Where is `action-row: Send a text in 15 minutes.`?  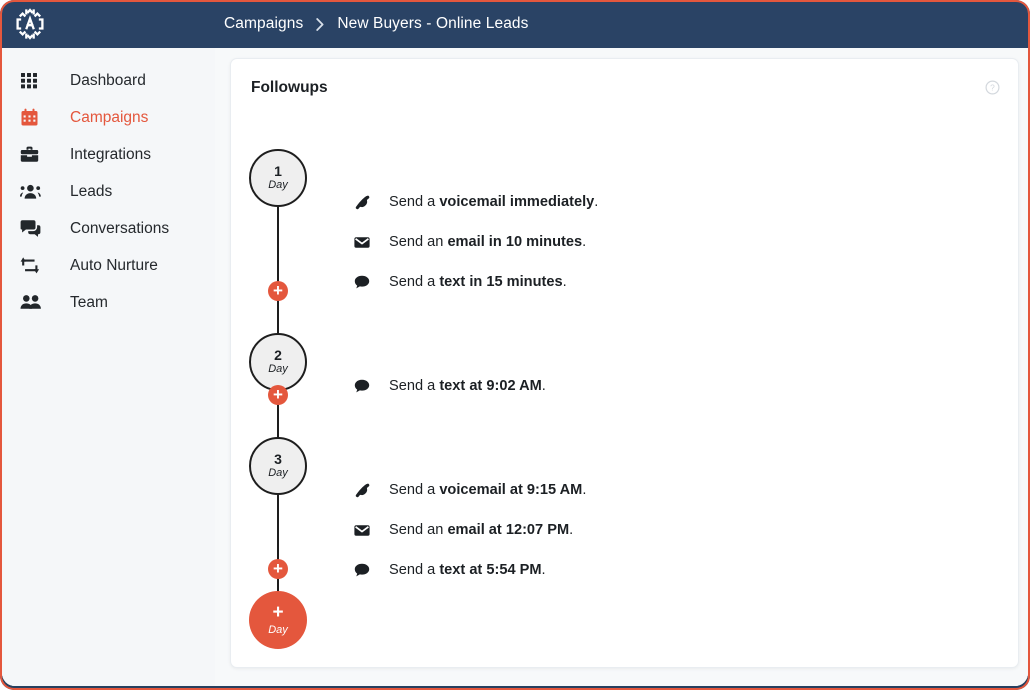
action-row: Send a text in 15 minutes. is located at coordinates (459, 282).